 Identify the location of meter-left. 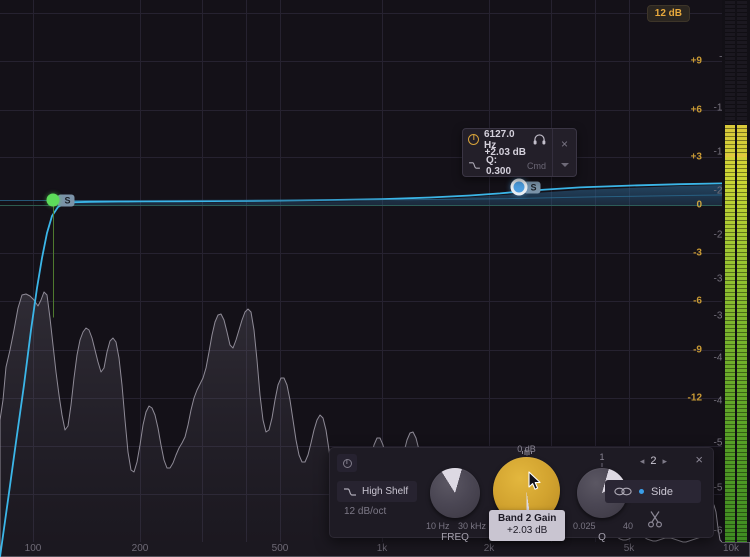
(730, 271).